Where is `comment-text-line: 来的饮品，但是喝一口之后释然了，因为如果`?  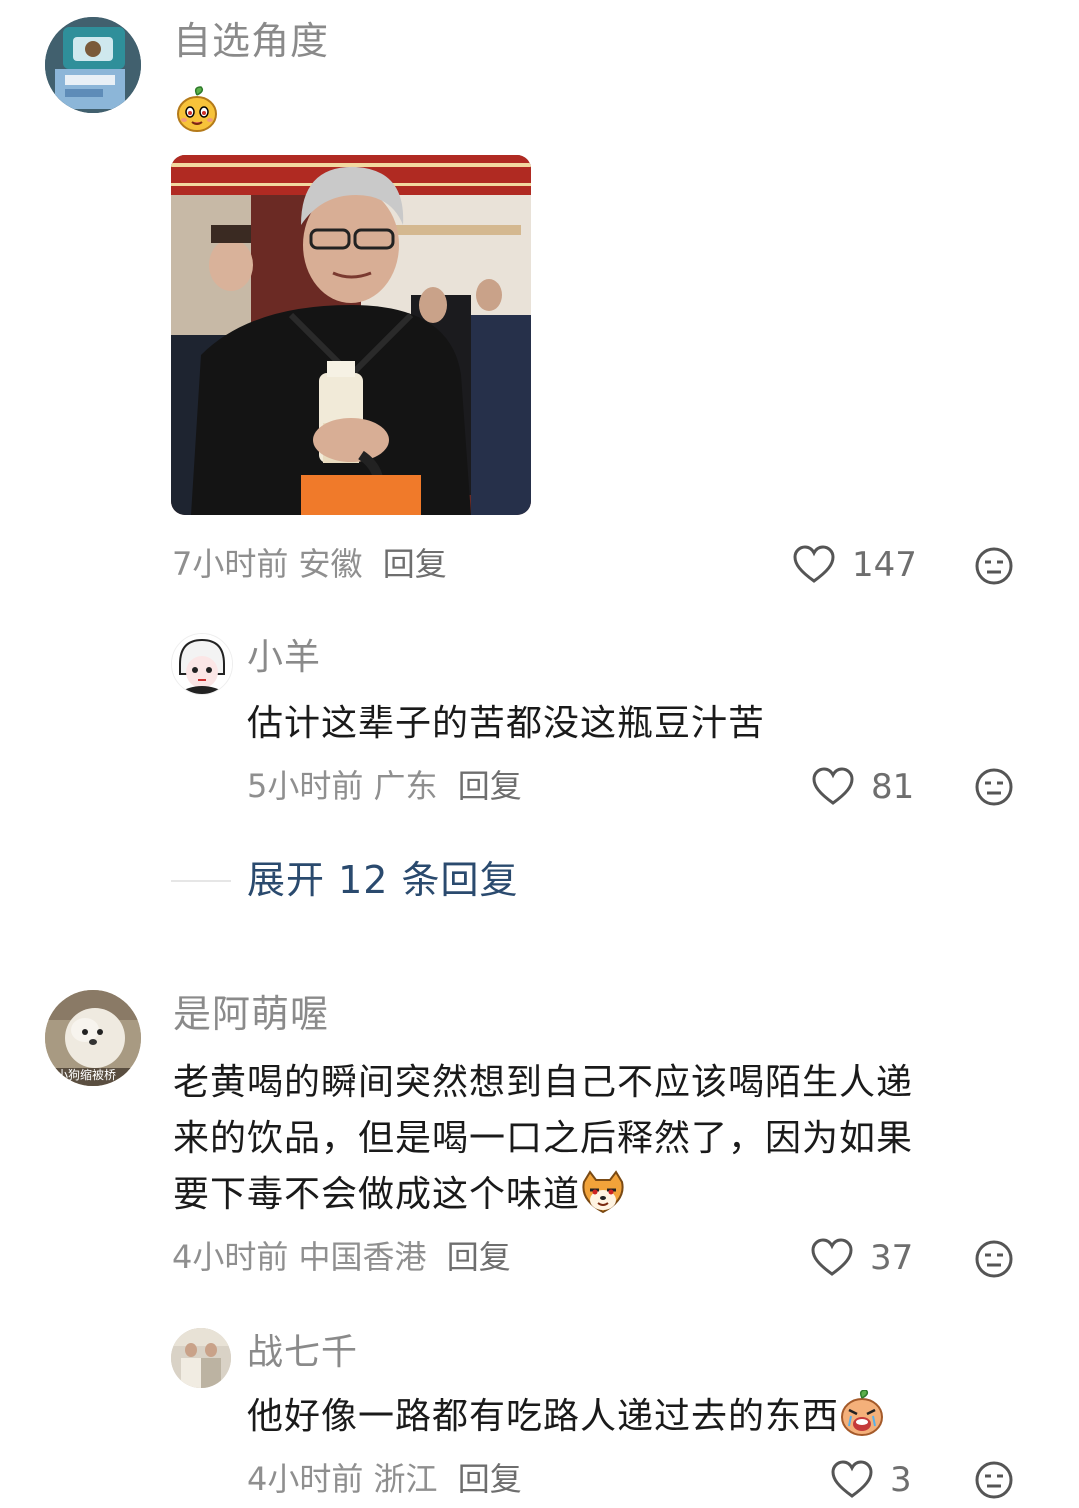 comment-text-line: 来的饮品，但是喝一口之后释然了，因为如果 is located at coordinates (543, 1138).